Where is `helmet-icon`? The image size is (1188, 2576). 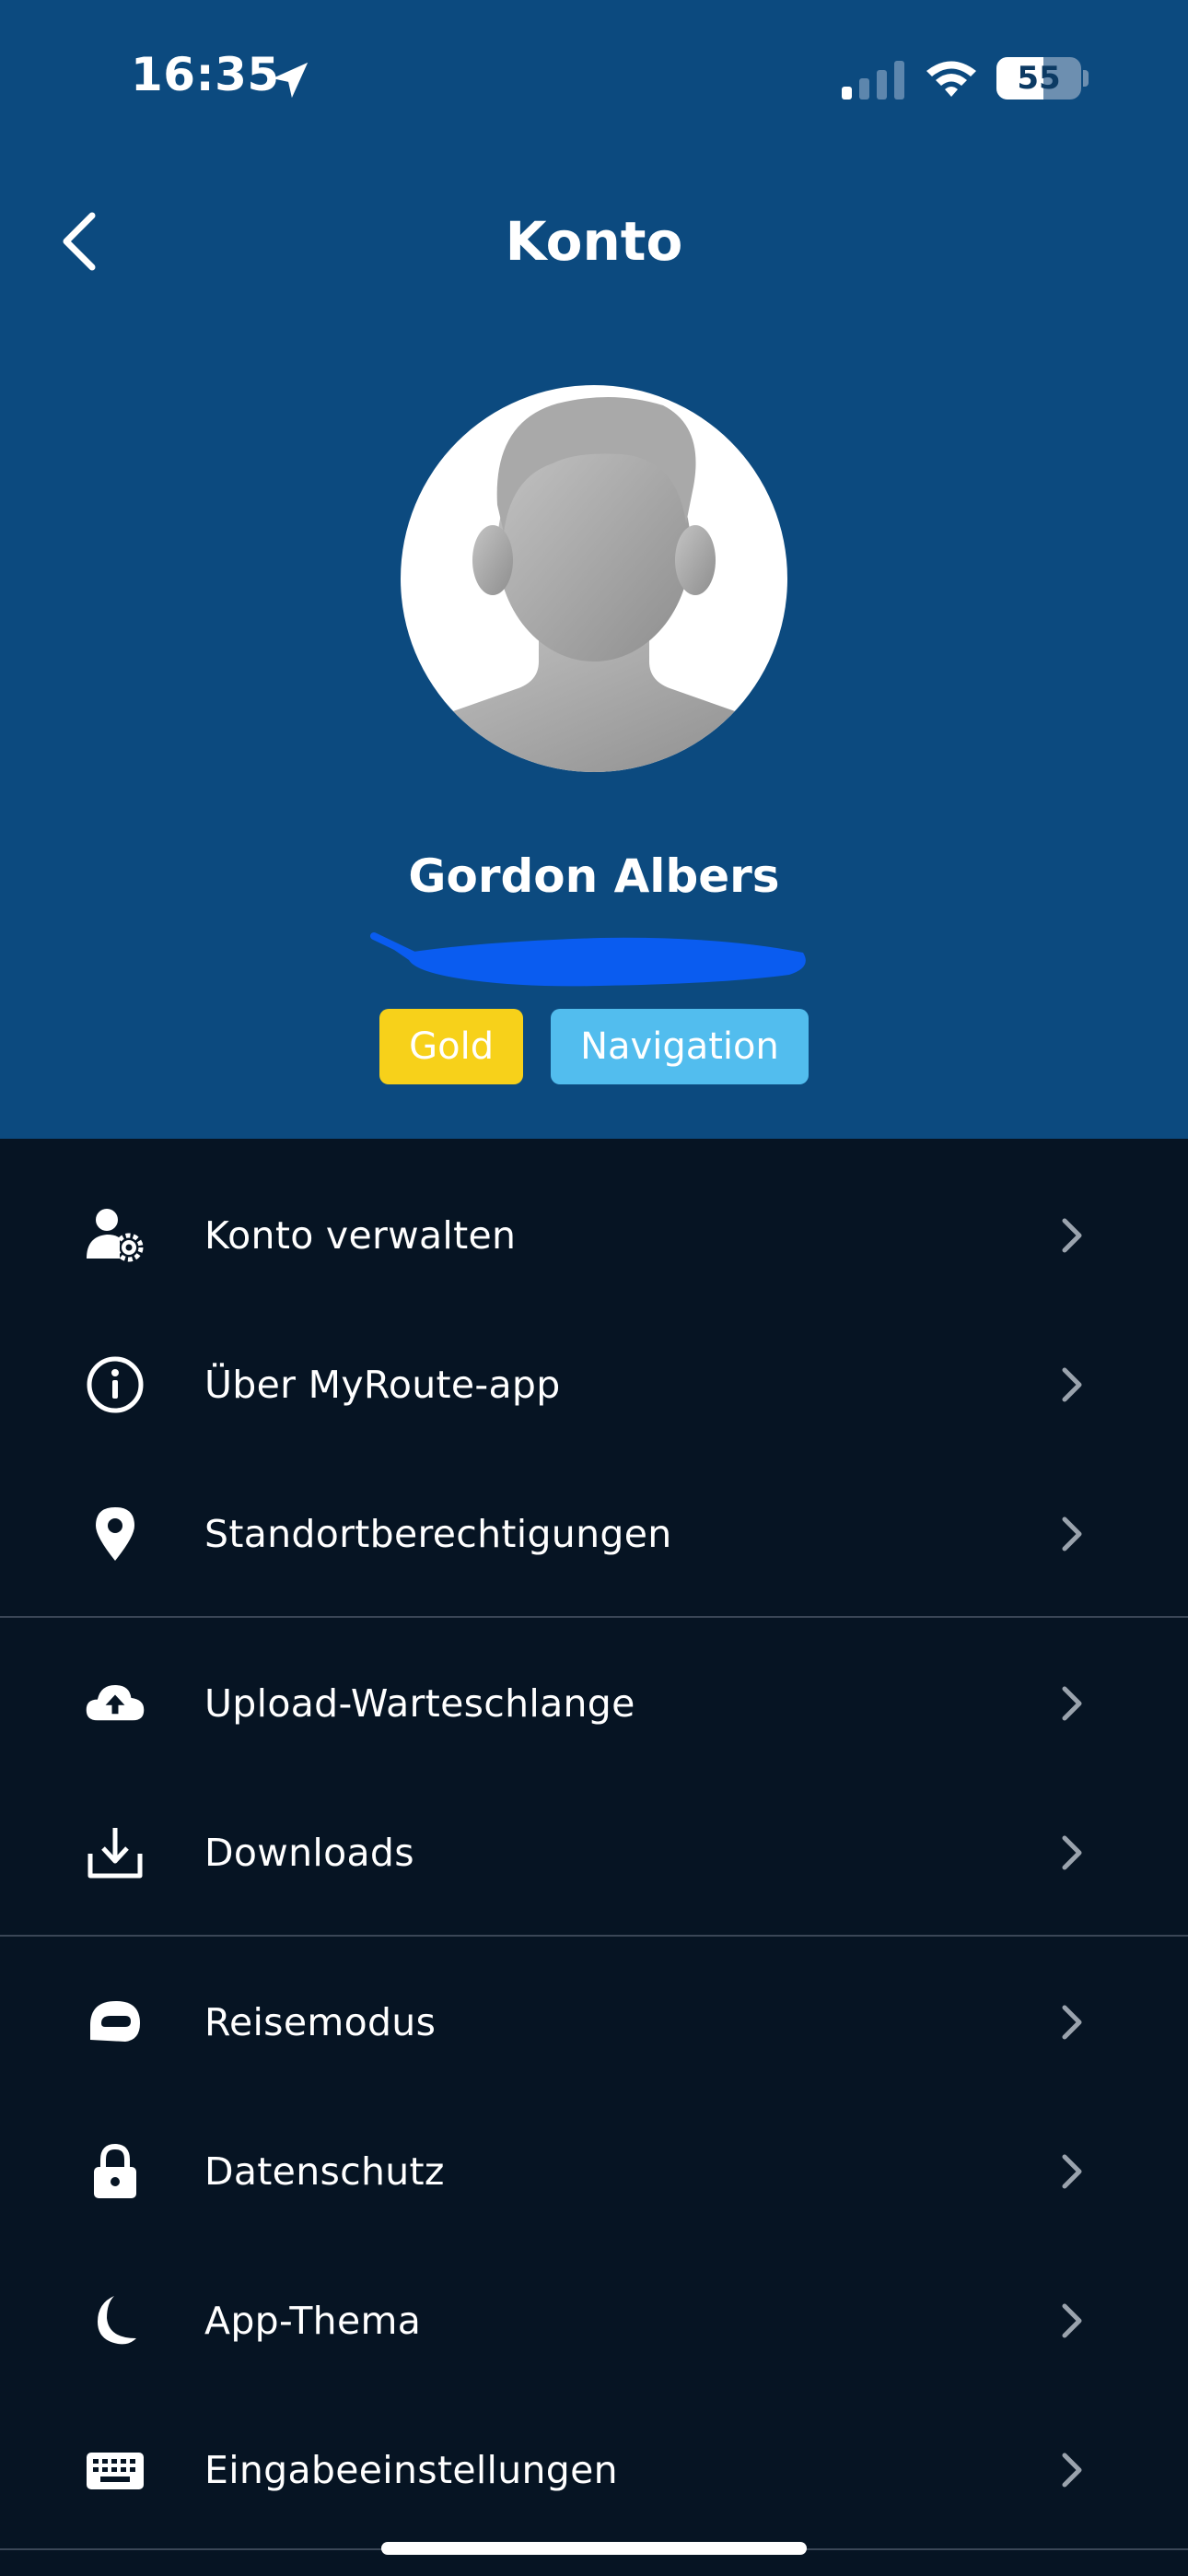 helmet-icon is located at coordinates (115, 2022).